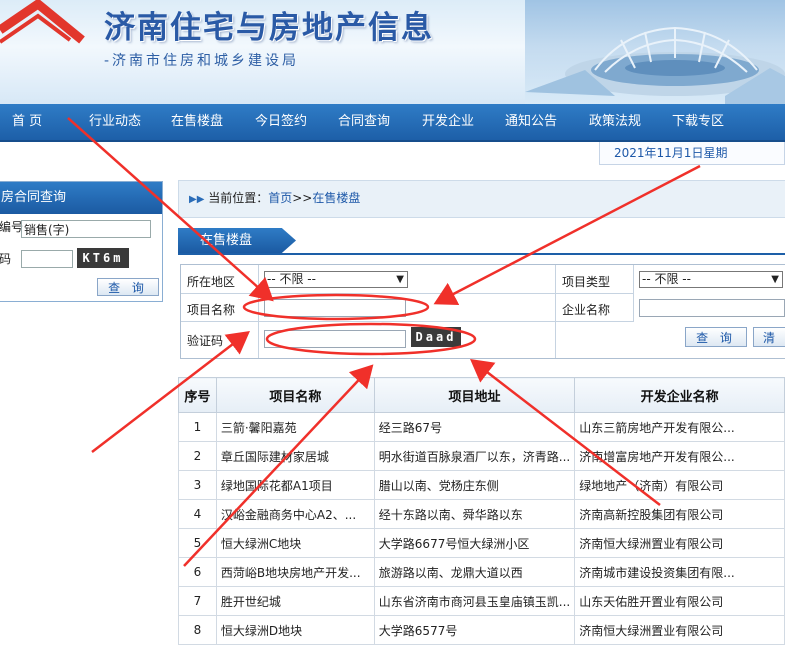  Describe the element at coordinates (711, 279) in the screenshot. I see `project-type-select: -- 不限 -- ▼` at that location.